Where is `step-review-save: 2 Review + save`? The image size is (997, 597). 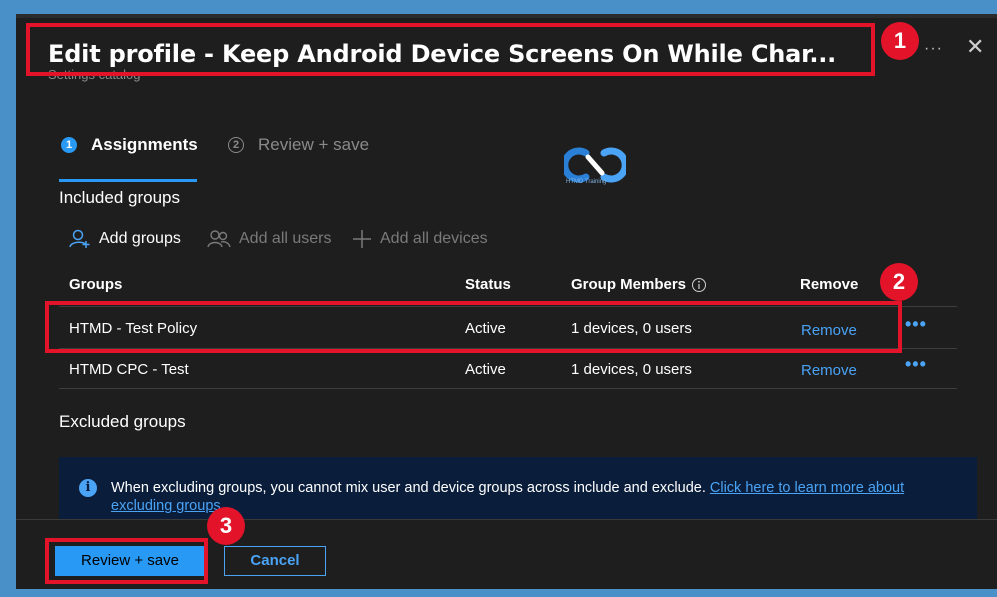
step-review-save: 2 Review + save is located at coordinates (298, 145).